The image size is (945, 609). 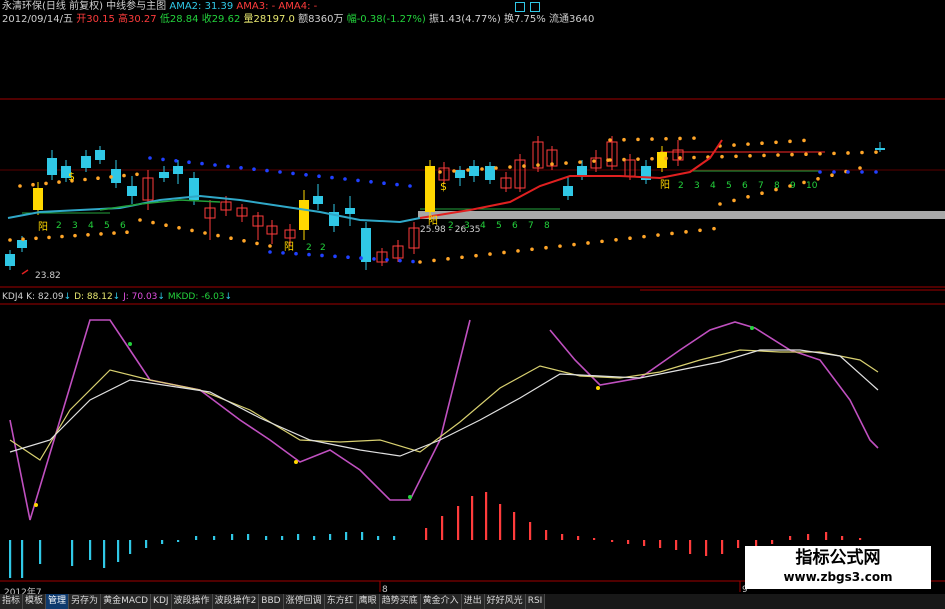 What do you see at coordinates (58, 601) in the screenshot?
I see `tab-2: 管理` at bounding box center [58, 601].